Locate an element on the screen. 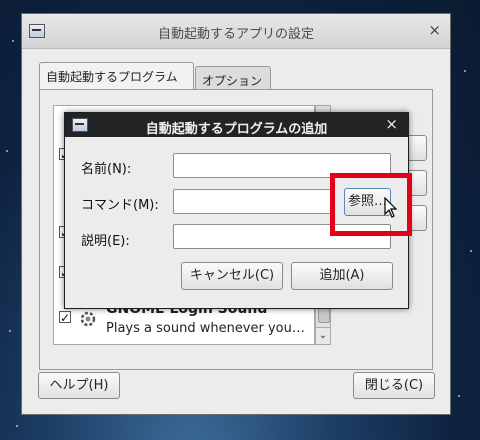 Image resolution: width=480 pixels, height=440 pixels. main-window-title: 自動起動するアプリの設定 is located at coordinates (235, 34).